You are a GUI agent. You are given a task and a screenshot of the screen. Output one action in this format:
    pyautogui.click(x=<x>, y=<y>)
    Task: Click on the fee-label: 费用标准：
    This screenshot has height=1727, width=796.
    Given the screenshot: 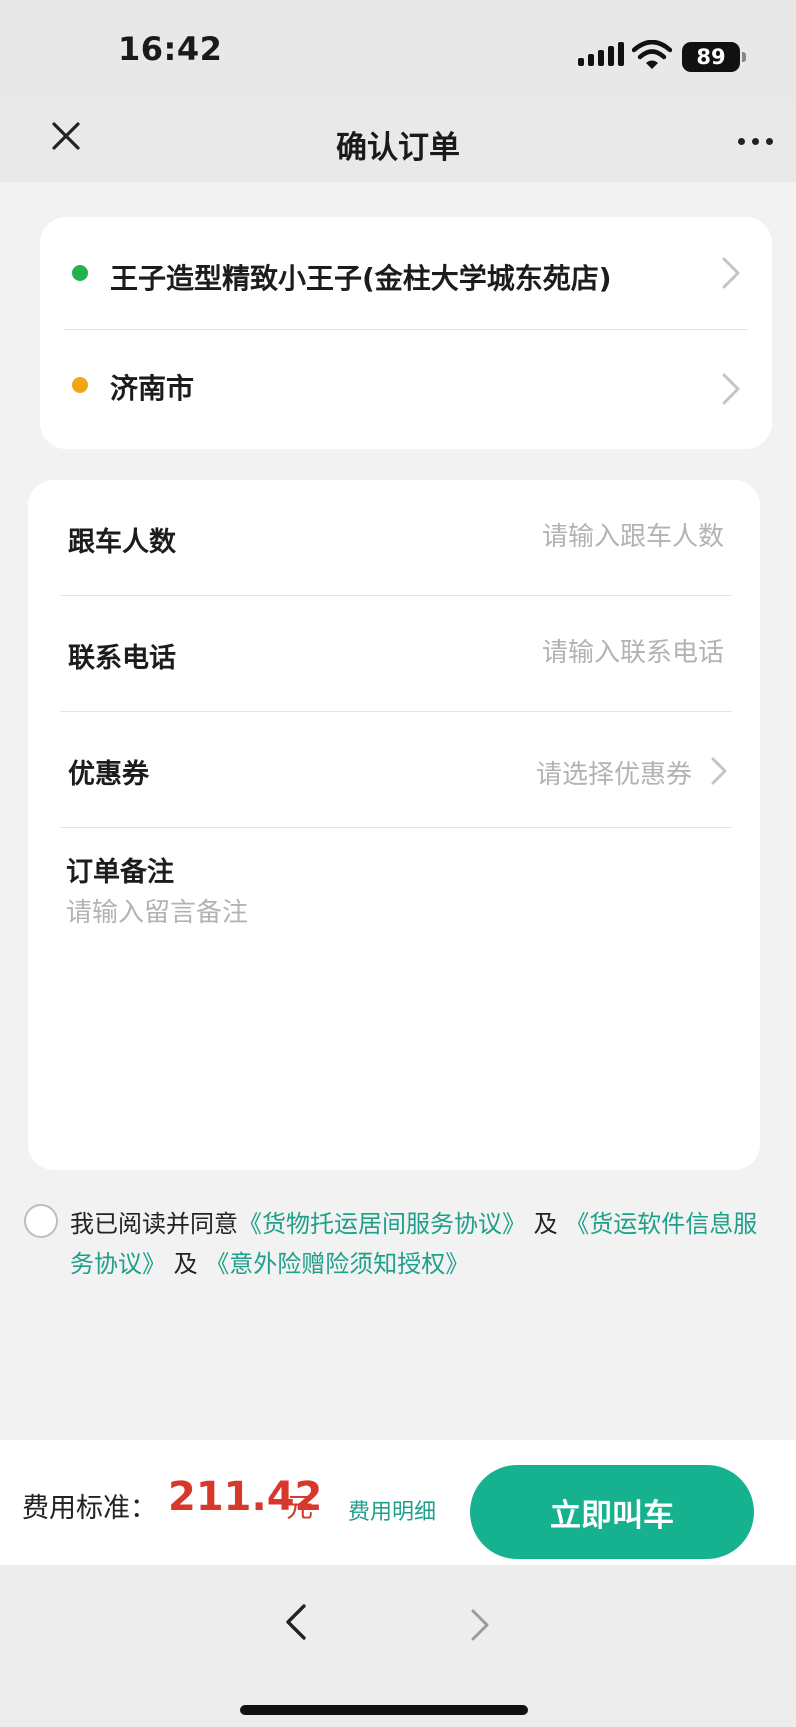 What is the action you would take?
    pyautogui.click(x=89, y=1508)
    